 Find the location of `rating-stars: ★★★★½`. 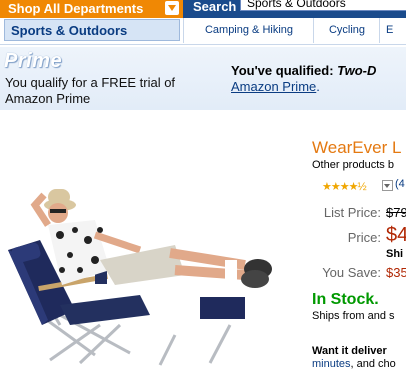

rating-stars: ★★★★½ is located at coordinates (344, 186).